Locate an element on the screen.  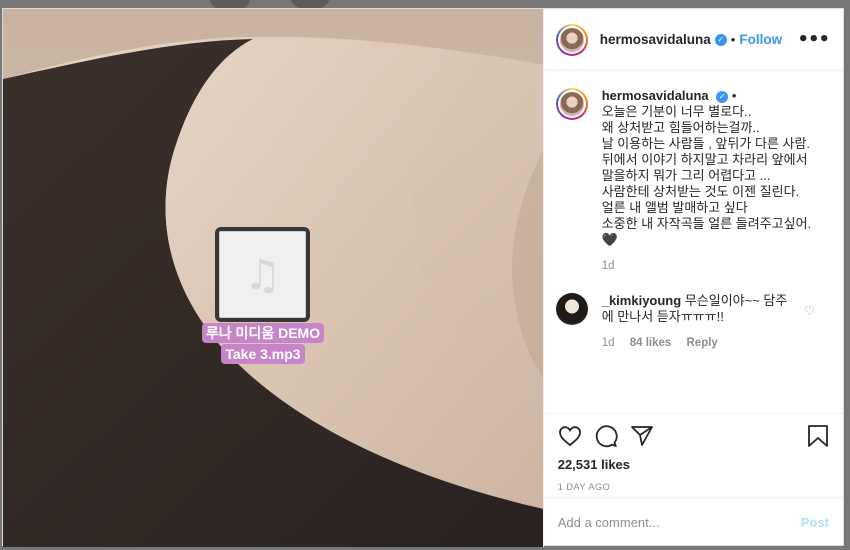
audio-file-thumbnail: ♫ is located at coordinates (262, 274).